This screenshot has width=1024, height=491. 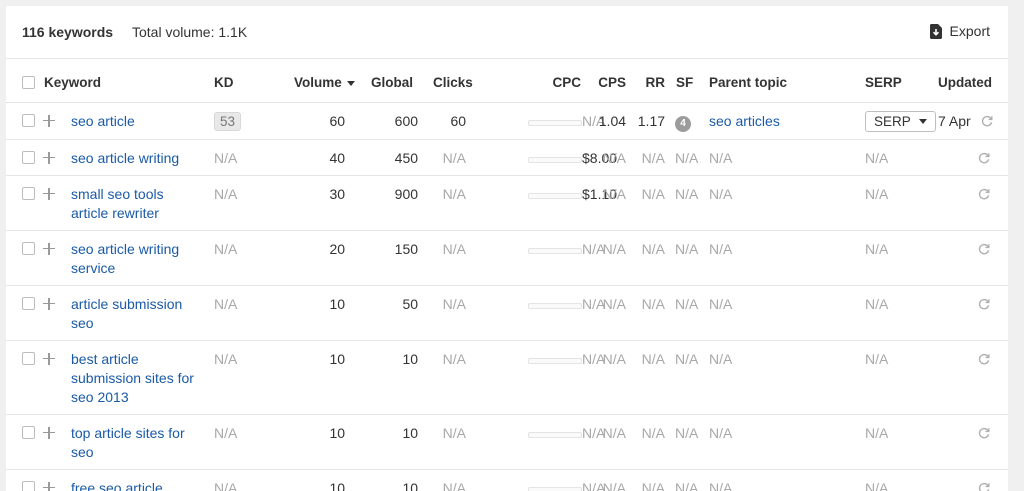 I want to click on keyword-cell: seo article writing, so click(x=140, y=157).